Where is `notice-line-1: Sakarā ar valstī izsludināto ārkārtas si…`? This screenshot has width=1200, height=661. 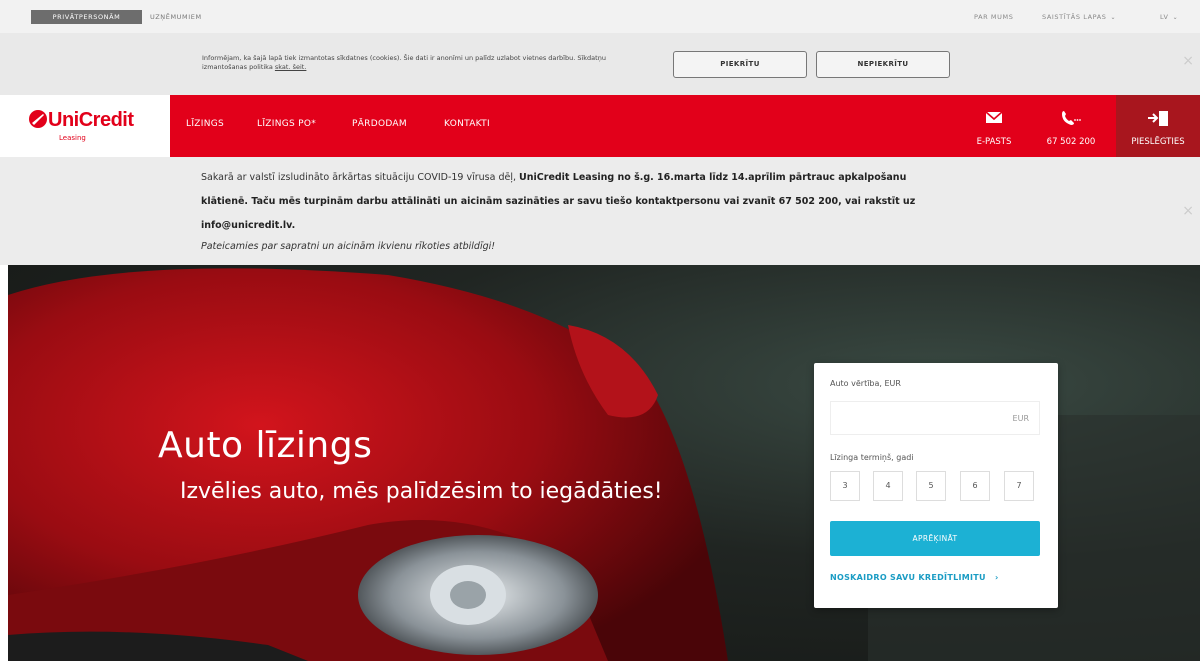
notice-line-1: Sakarā ar valstī izsludināto ārkārtas si… is located at coordinates (601, 177).